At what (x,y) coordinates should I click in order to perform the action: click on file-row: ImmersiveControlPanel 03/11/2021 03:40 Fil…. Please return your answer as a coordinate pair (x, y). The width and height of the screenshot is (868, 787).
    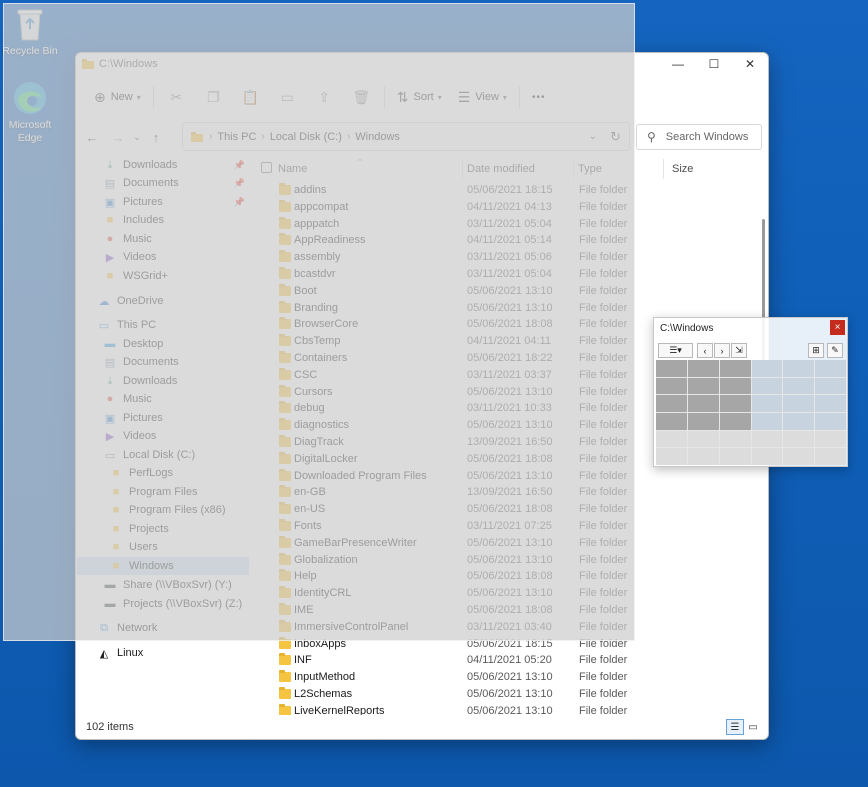
    Looking at the image, I should click on (510, 627).